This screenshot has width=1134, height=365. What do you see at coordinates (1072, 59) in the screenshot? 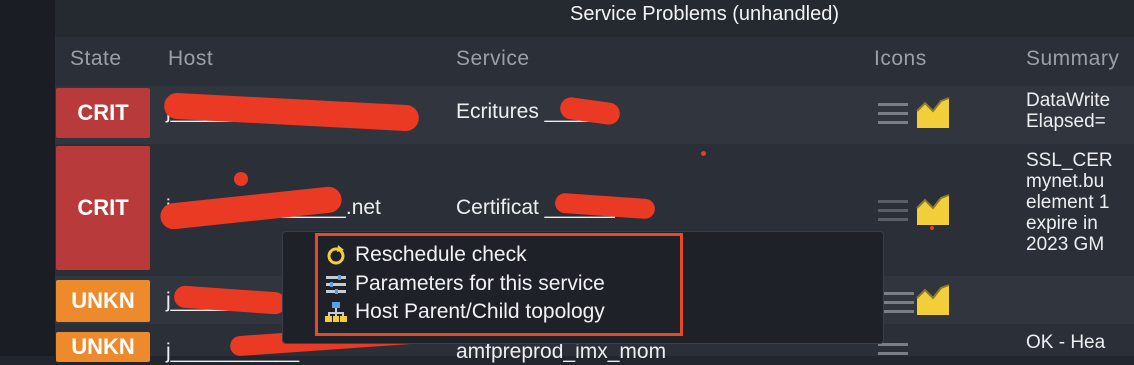
I see `column-header-summary: Summary` at bounding box center [1072, 59].